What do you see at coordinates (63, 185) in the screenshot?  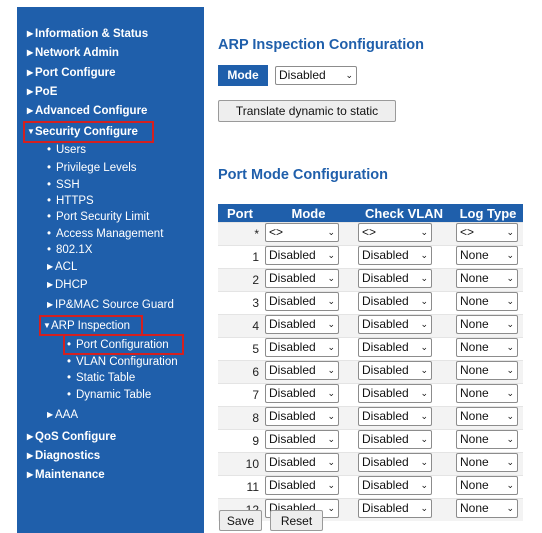 I see `nav-ssh: • SSH` at bounding box center [63, 185].